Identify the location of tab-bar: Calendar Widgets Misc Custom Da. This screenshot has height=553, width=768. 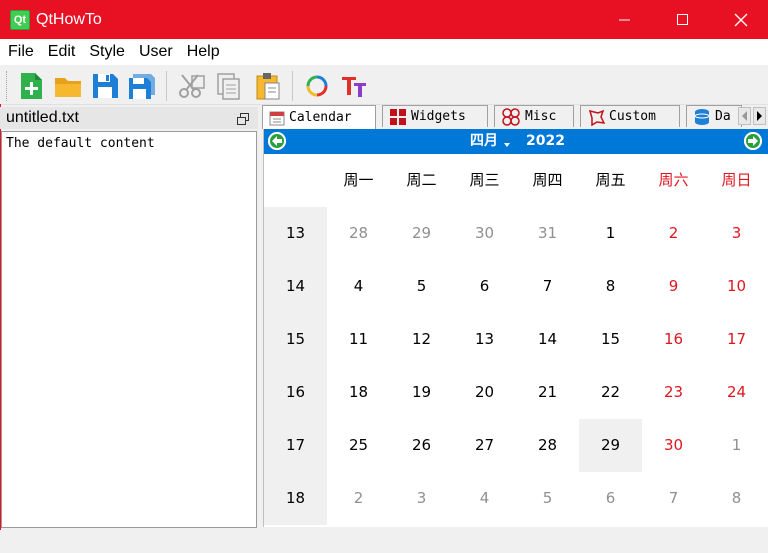
(515, 117).